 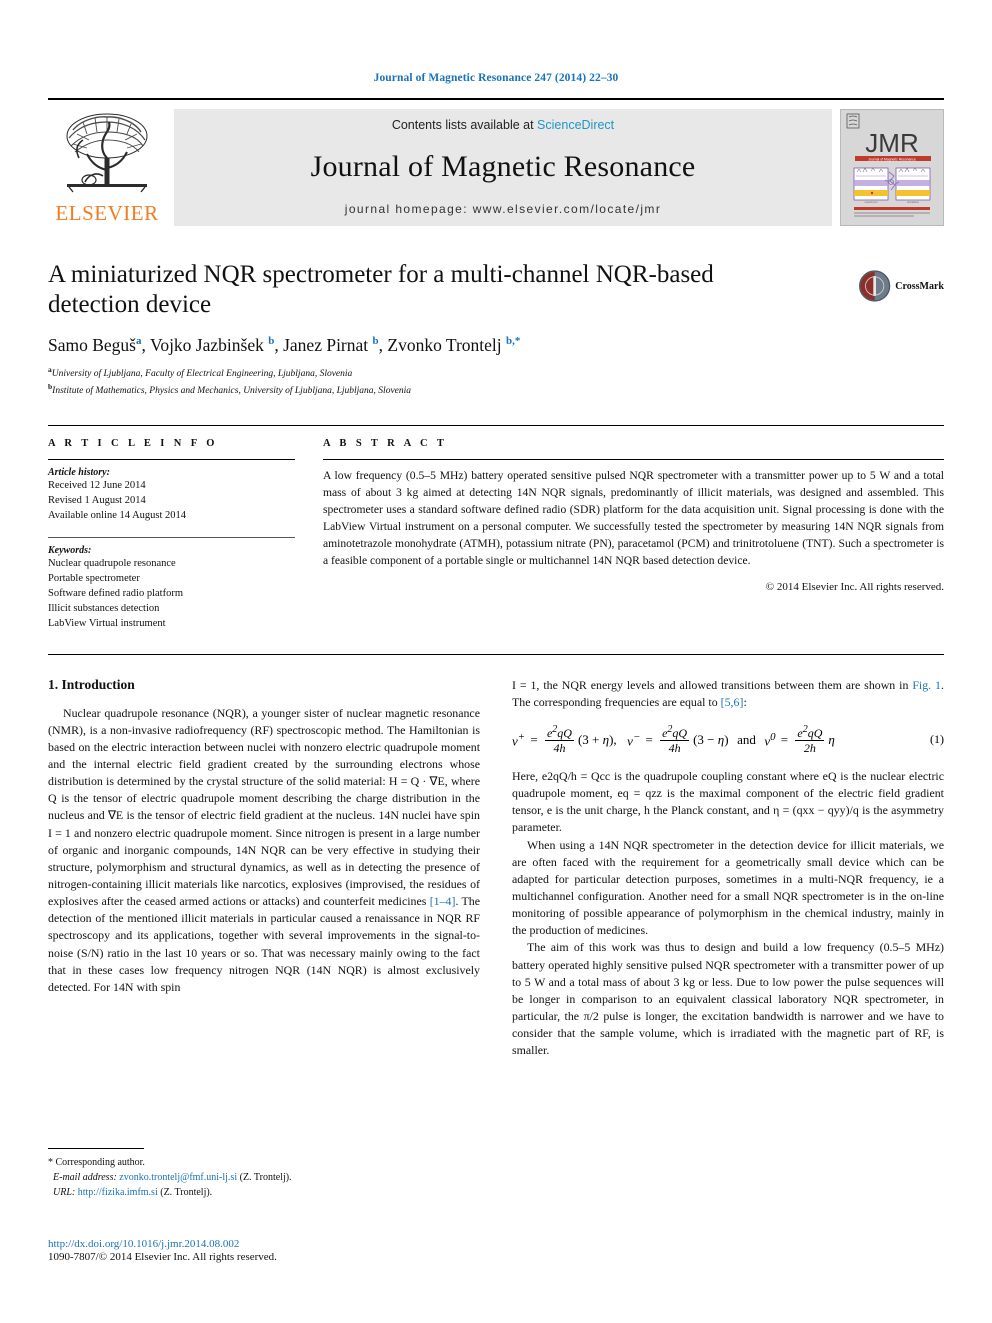 What do you see at coordinates (107, 153) in the screenshot?
I see `elsevier-tree-icon` at bounding box center [107, 153].